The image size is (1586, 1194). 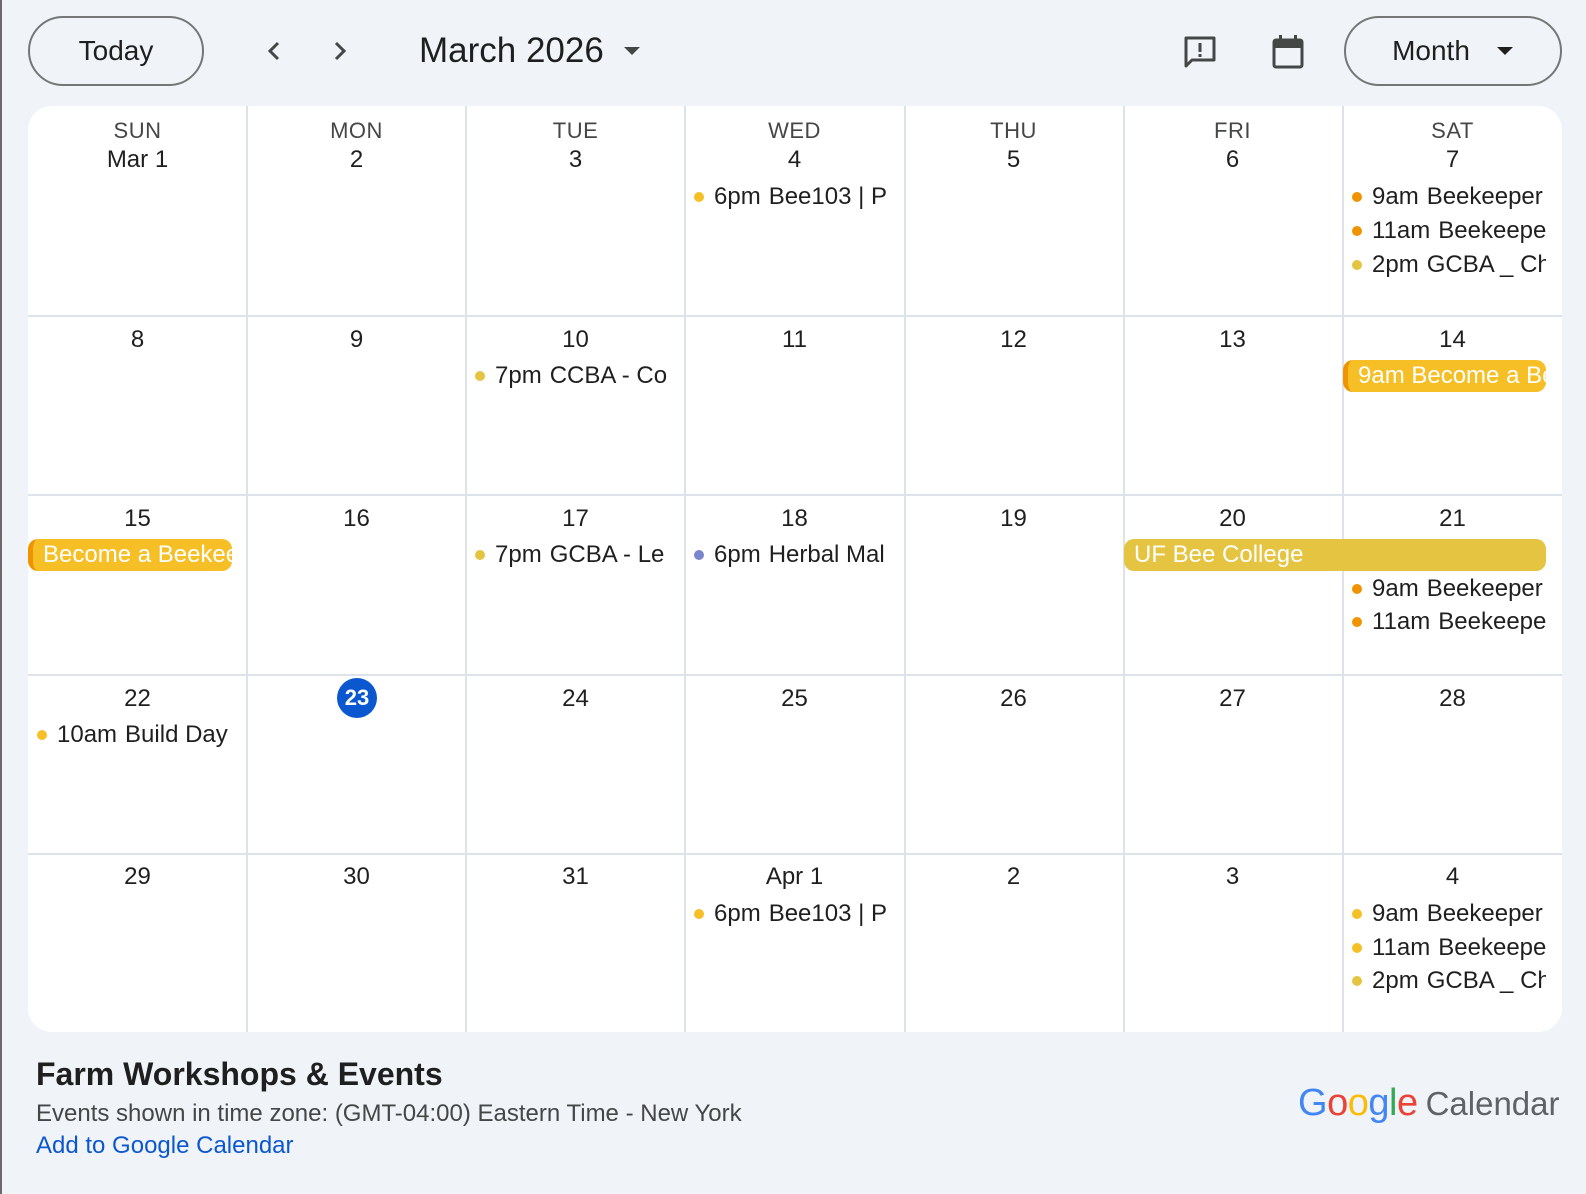 What do you see at coordinates (140, 735) in the screenshot?
I see `event-item: 10am Build Day` at bounding box center [140, 735].